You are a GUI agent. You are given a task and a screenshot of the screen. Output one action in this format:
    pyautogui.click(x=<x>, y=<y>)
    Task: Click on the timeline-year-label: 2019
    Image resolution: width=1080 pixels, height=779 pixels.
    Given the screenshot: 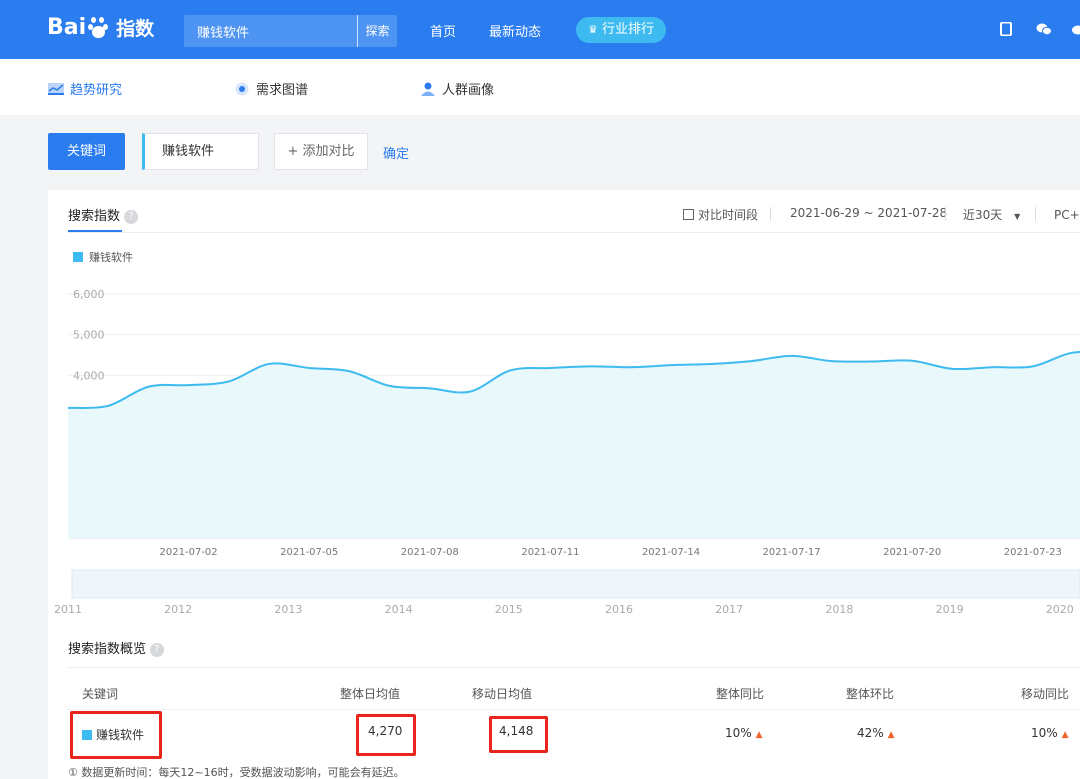 What is the action you would take?
    pyautogui.click(x=950, y=609)
    